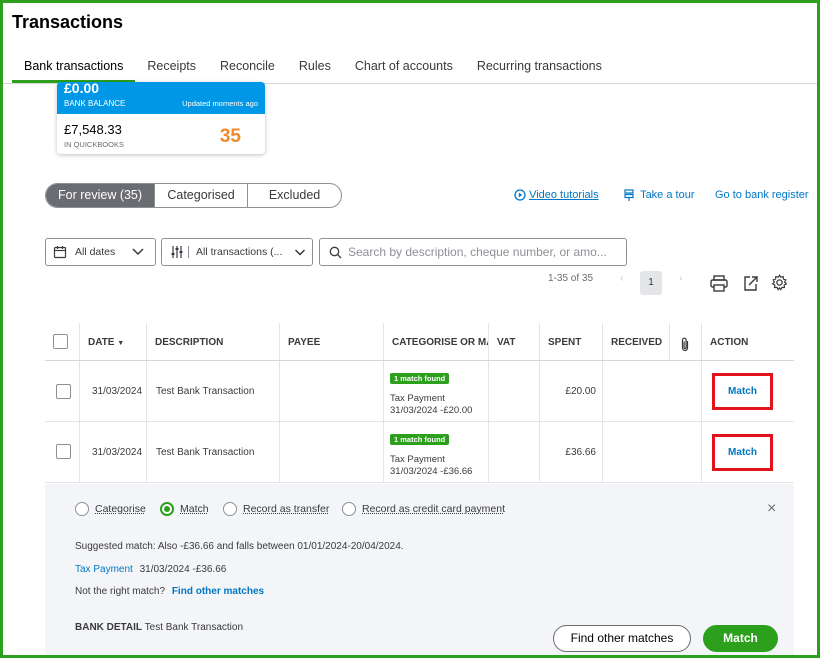 The width and height of the screenshot is (820, 658). What do you see at coordinates (100, 195) in the screenshot?
I see `segment-for-review: For review (35)` at bounding box center [100, 195].